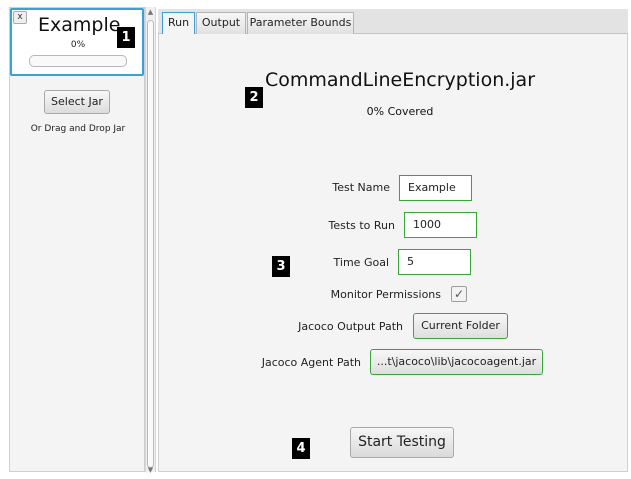  Describe the element at coordinates (402, 442) in the screenshot. I see `start-testing-button: Start Testing` at that location.